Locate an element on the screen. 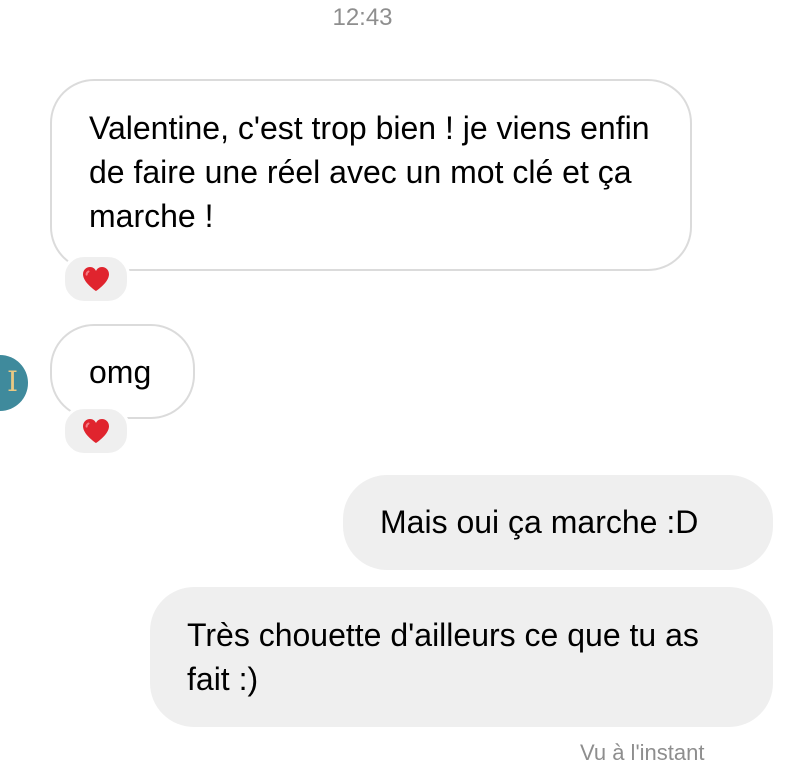 Image resolution: width=800 pixels, height=766 pixels. seen-status: Vu à l'instant is located at coordinates (642, 752).